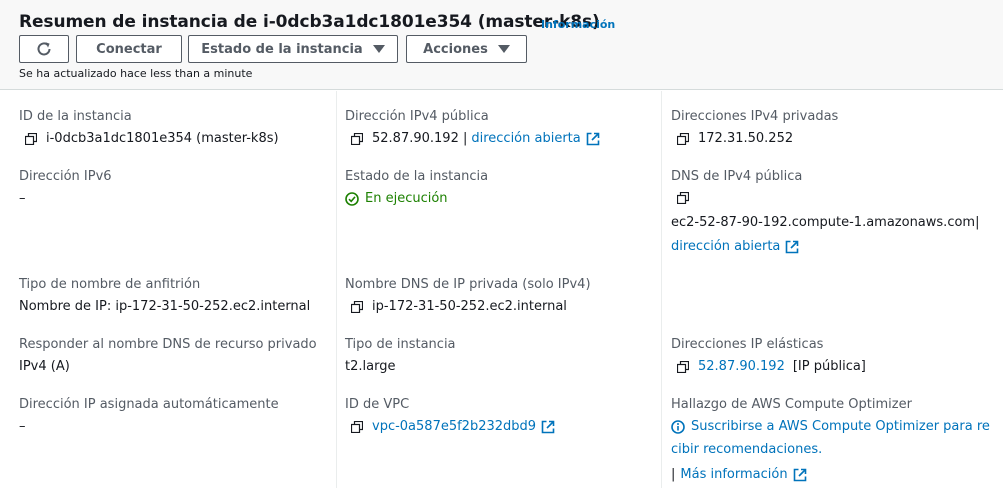 The width and height of the screenshot is (1003, 488). What do you see at coordinates (733, 474) in the screenshot?
I see `optimizer-more-link: Más información` at bounding box center [733, 474].